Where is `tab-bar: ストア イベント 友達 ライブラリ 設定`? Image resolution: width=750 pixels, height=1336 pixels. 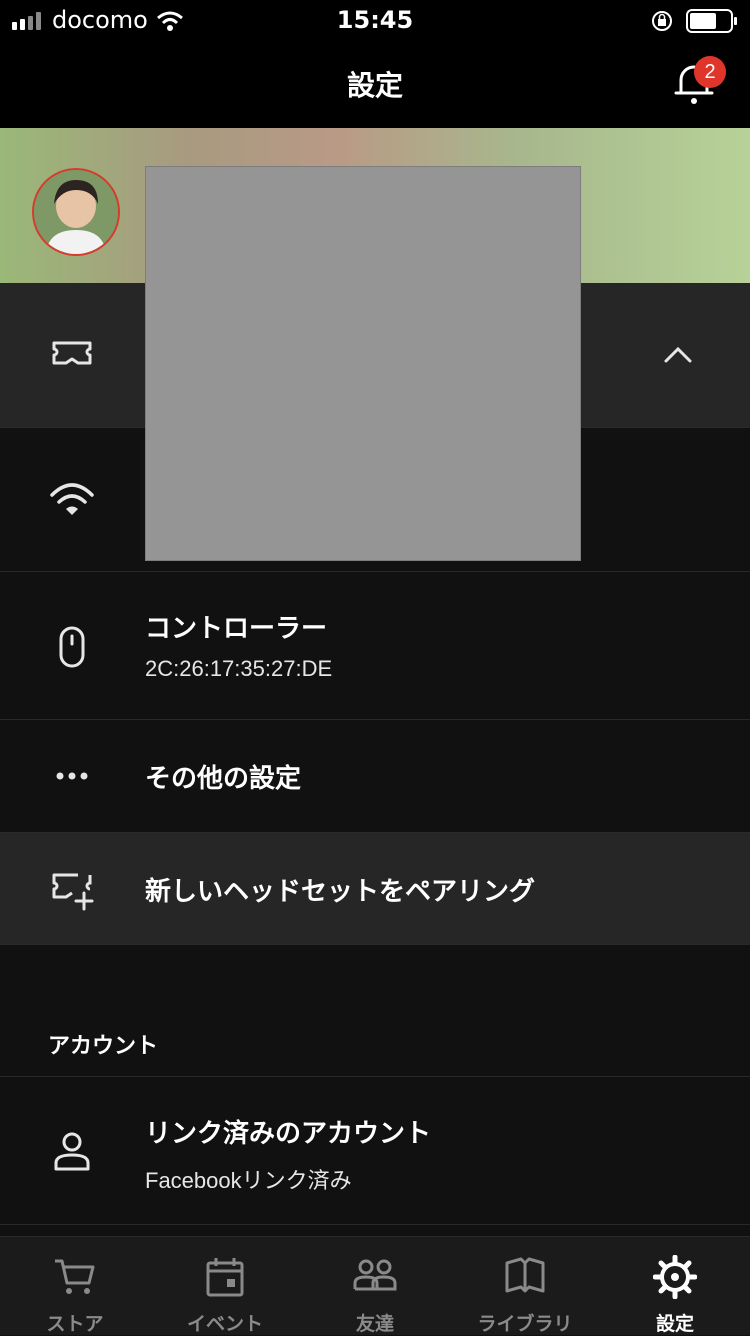 tab-bar: ストア イベント 友達 ライブラリ 設定 is located at coordinates (375, 1285).